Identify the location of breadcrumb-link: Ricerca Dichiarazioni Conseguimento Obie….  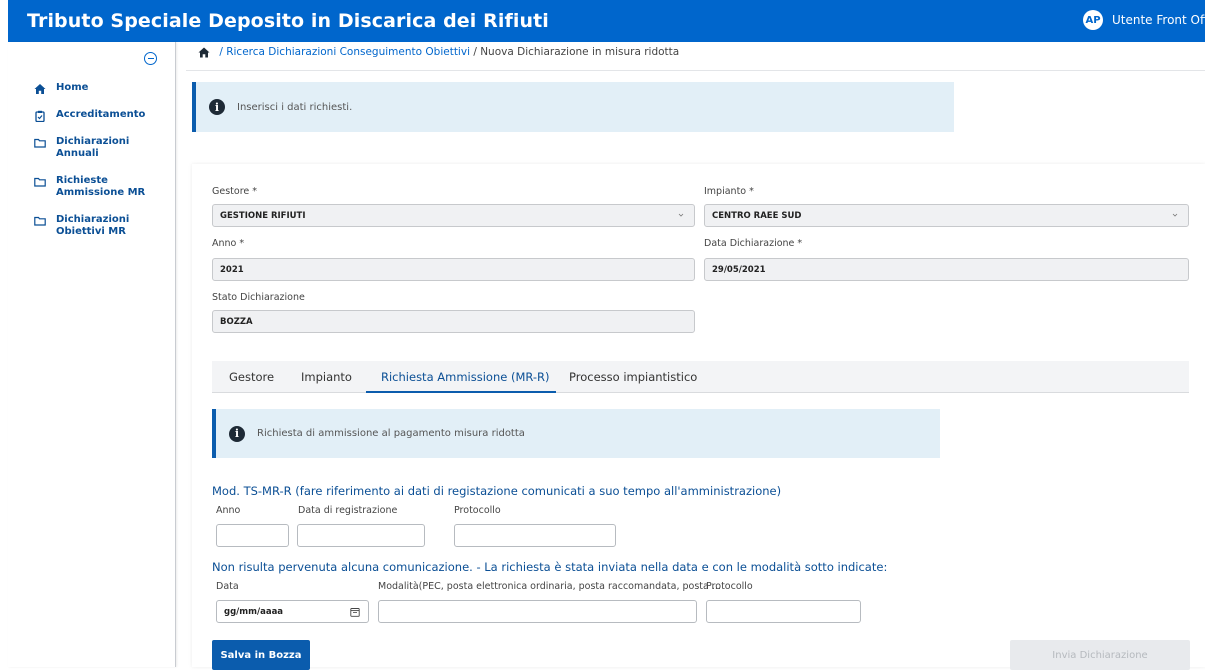
(348, 52).